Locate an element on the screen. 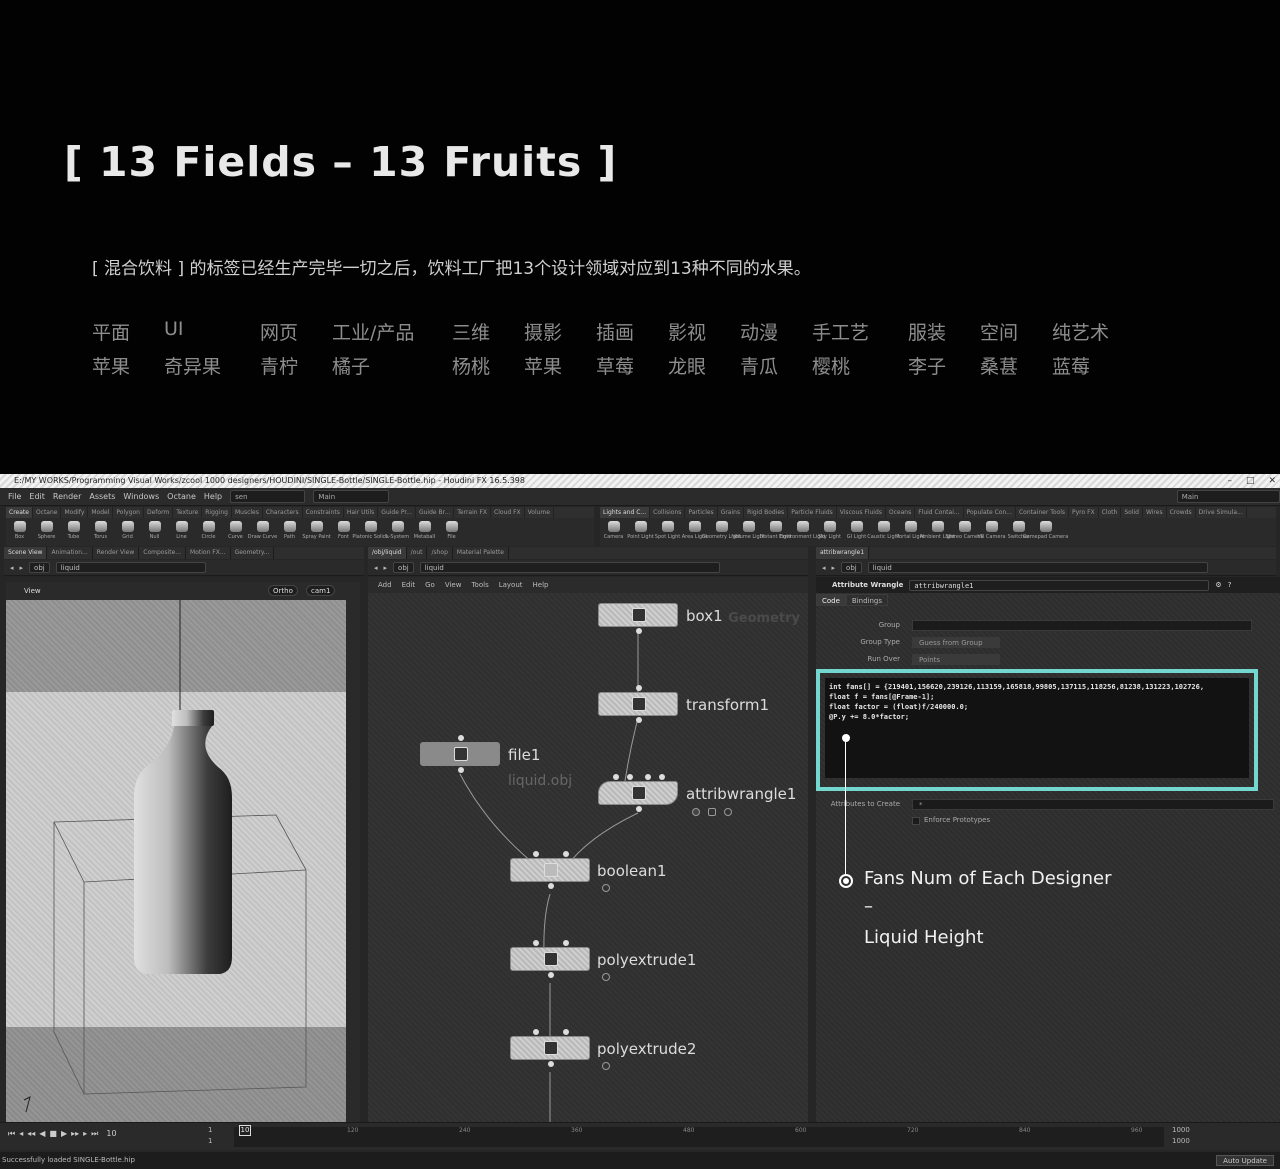  menu-octane: Octane is located at coordinates (181, 496).